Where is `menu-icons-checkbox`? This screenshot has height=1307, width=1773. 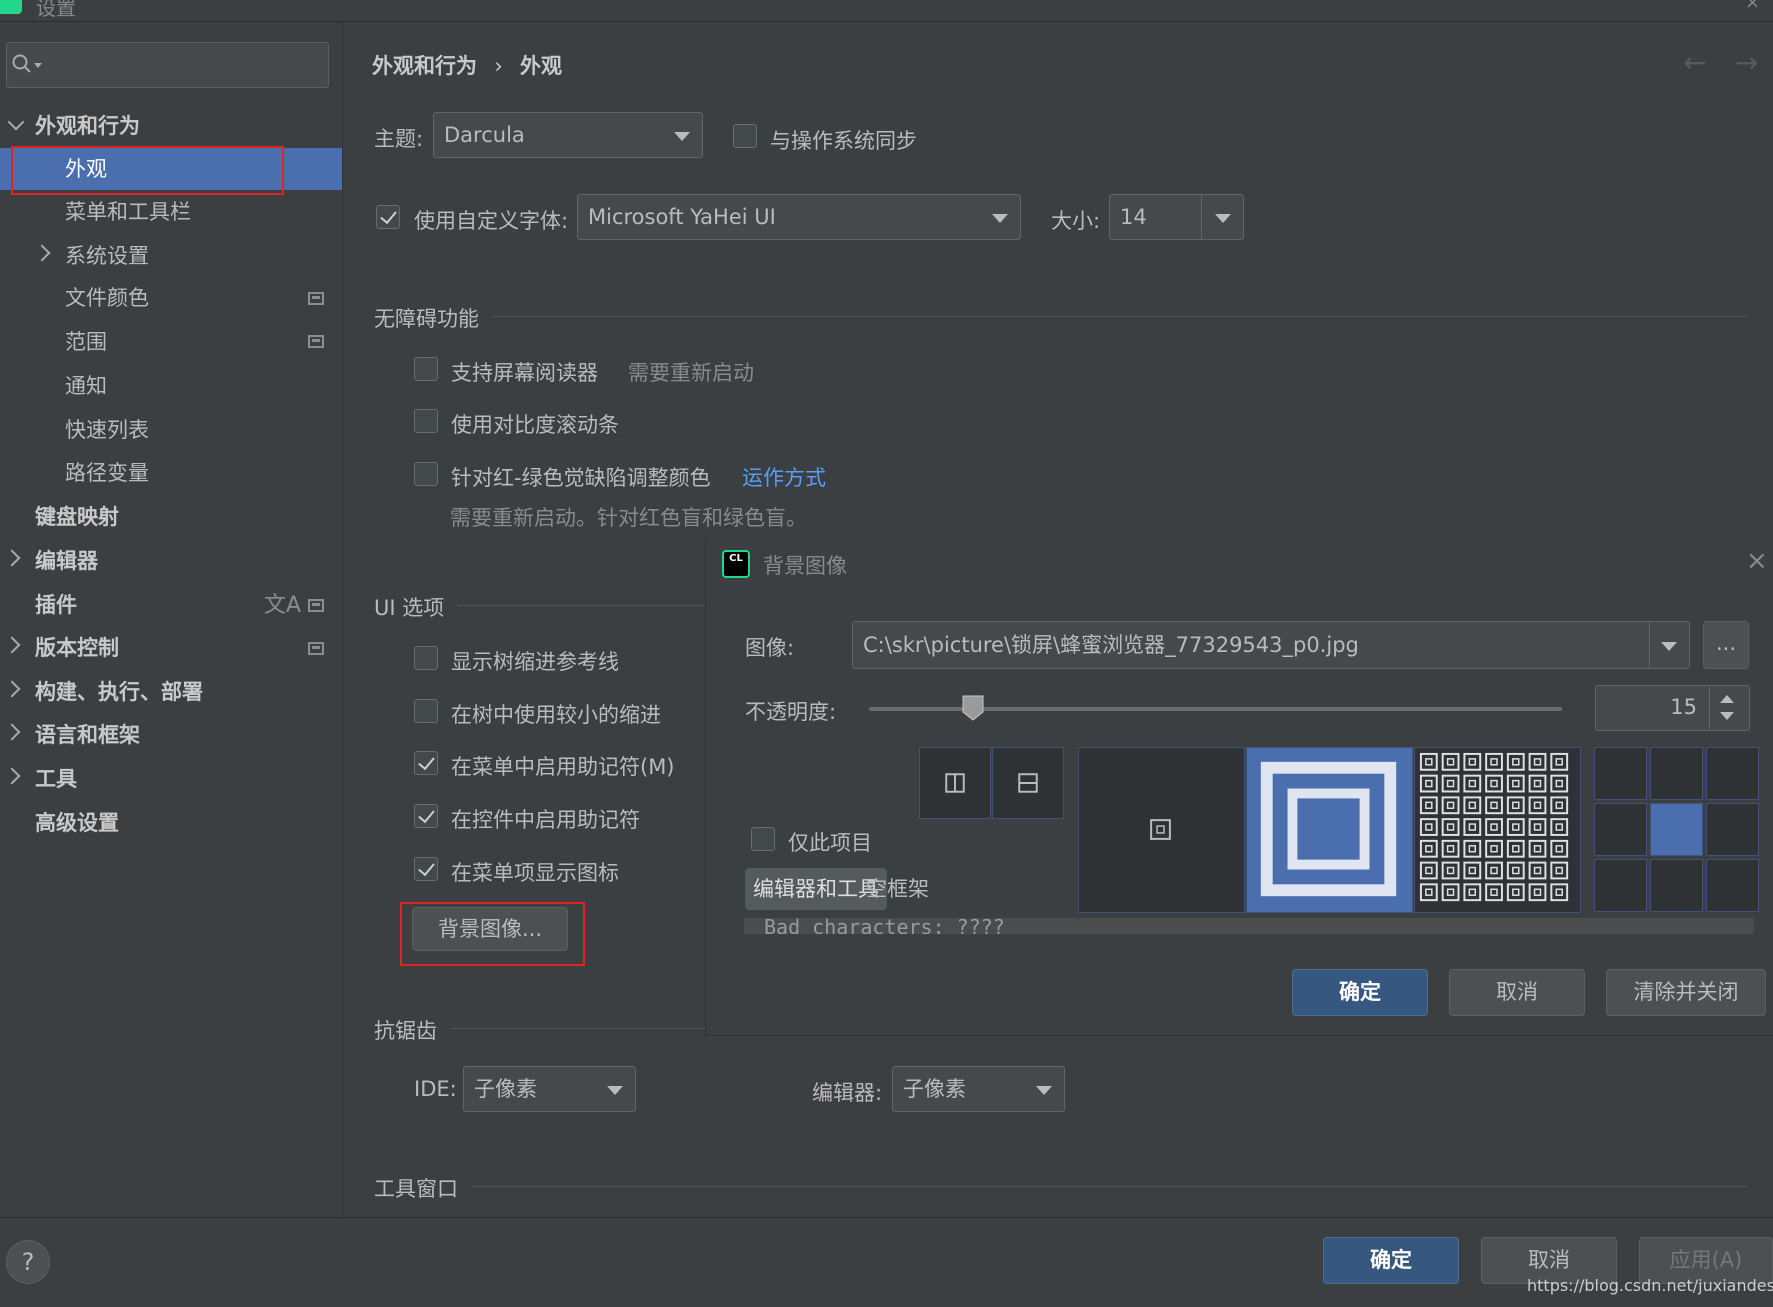
menu-icons-checkbox is located at coordinates (426, 869).